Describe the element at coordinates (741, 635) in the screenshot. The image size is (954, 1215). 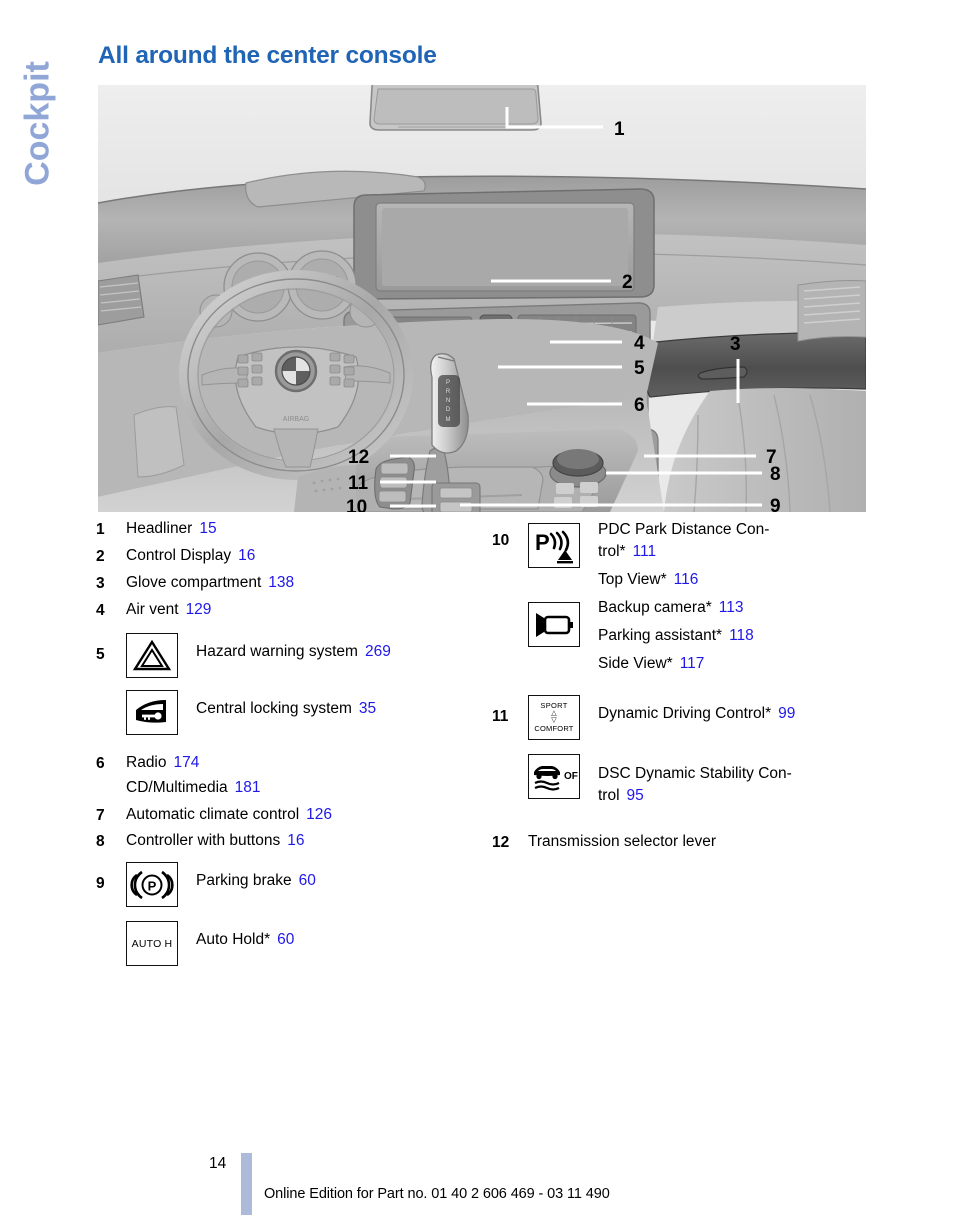
I see `page-reference: 118` at that location.